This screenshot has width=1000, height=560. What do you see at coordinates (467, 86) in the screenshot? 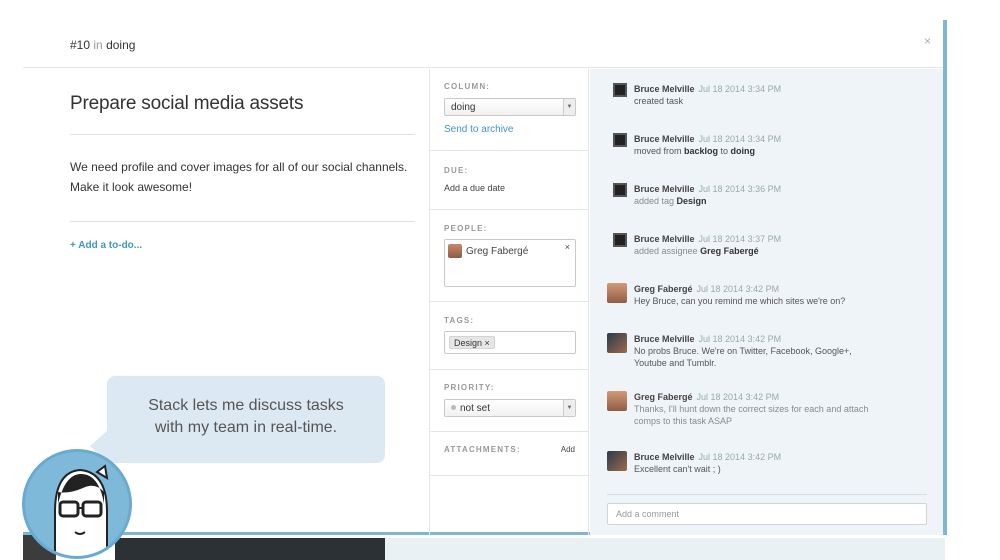
I see `column-label: COLUMN:` at bounding box center [467, 86].